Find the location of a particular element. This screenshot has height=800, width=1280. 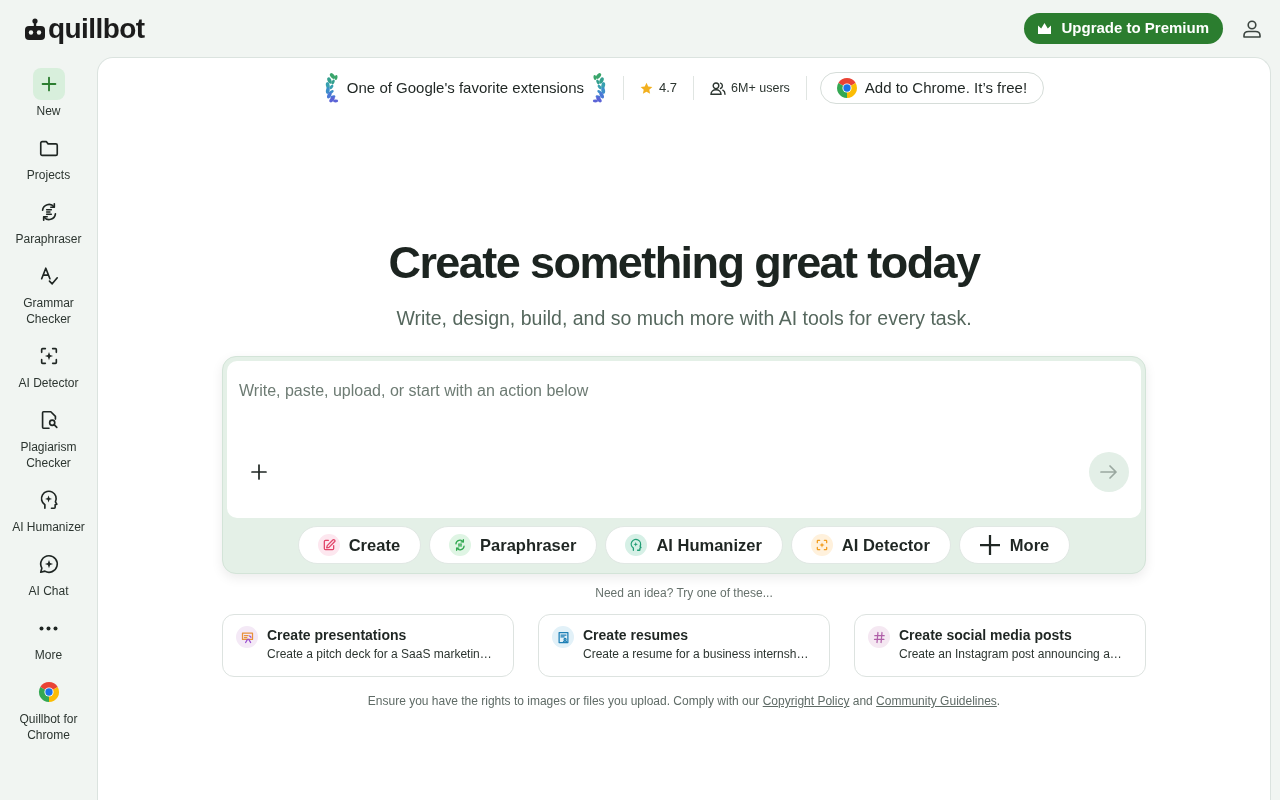

star-icon is located at coordinates (647, 88).